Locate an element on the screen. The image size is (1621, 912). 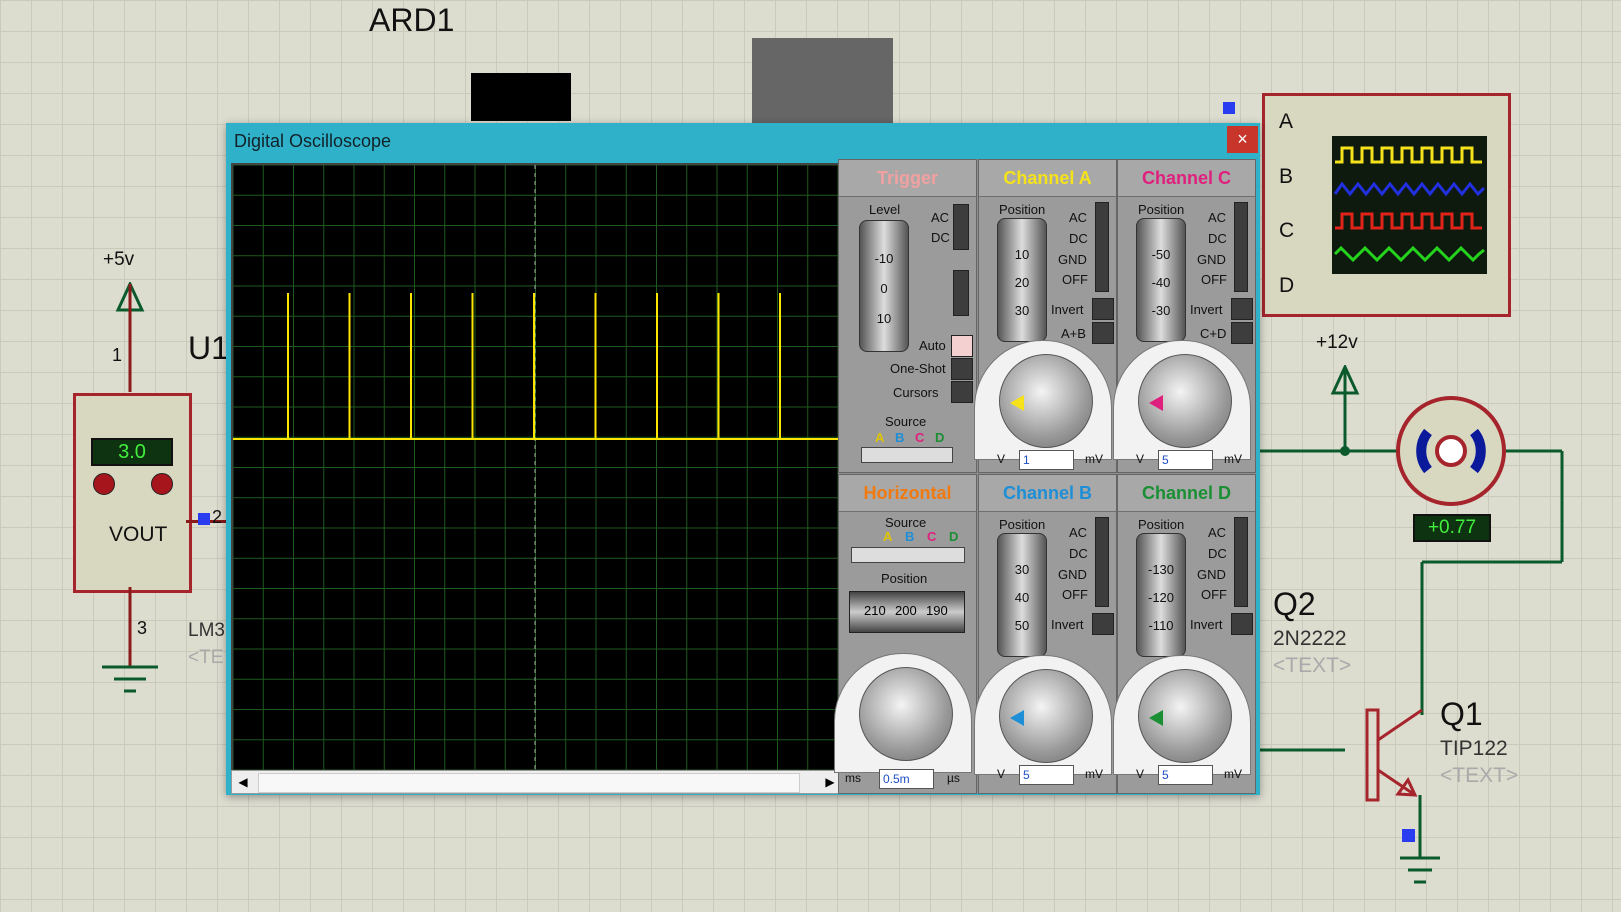
trigger-source-slider is located at coordinates (907, 455).